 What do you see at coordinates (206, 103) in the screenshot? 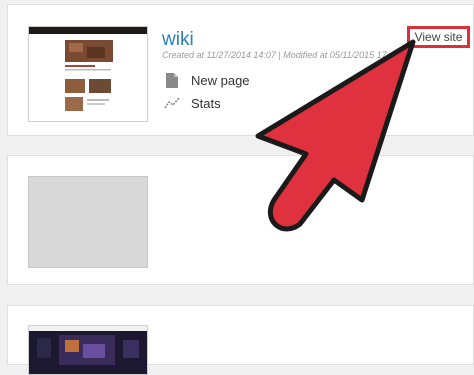
I see `stats-label: Stats` at bounding box center [206, 103].